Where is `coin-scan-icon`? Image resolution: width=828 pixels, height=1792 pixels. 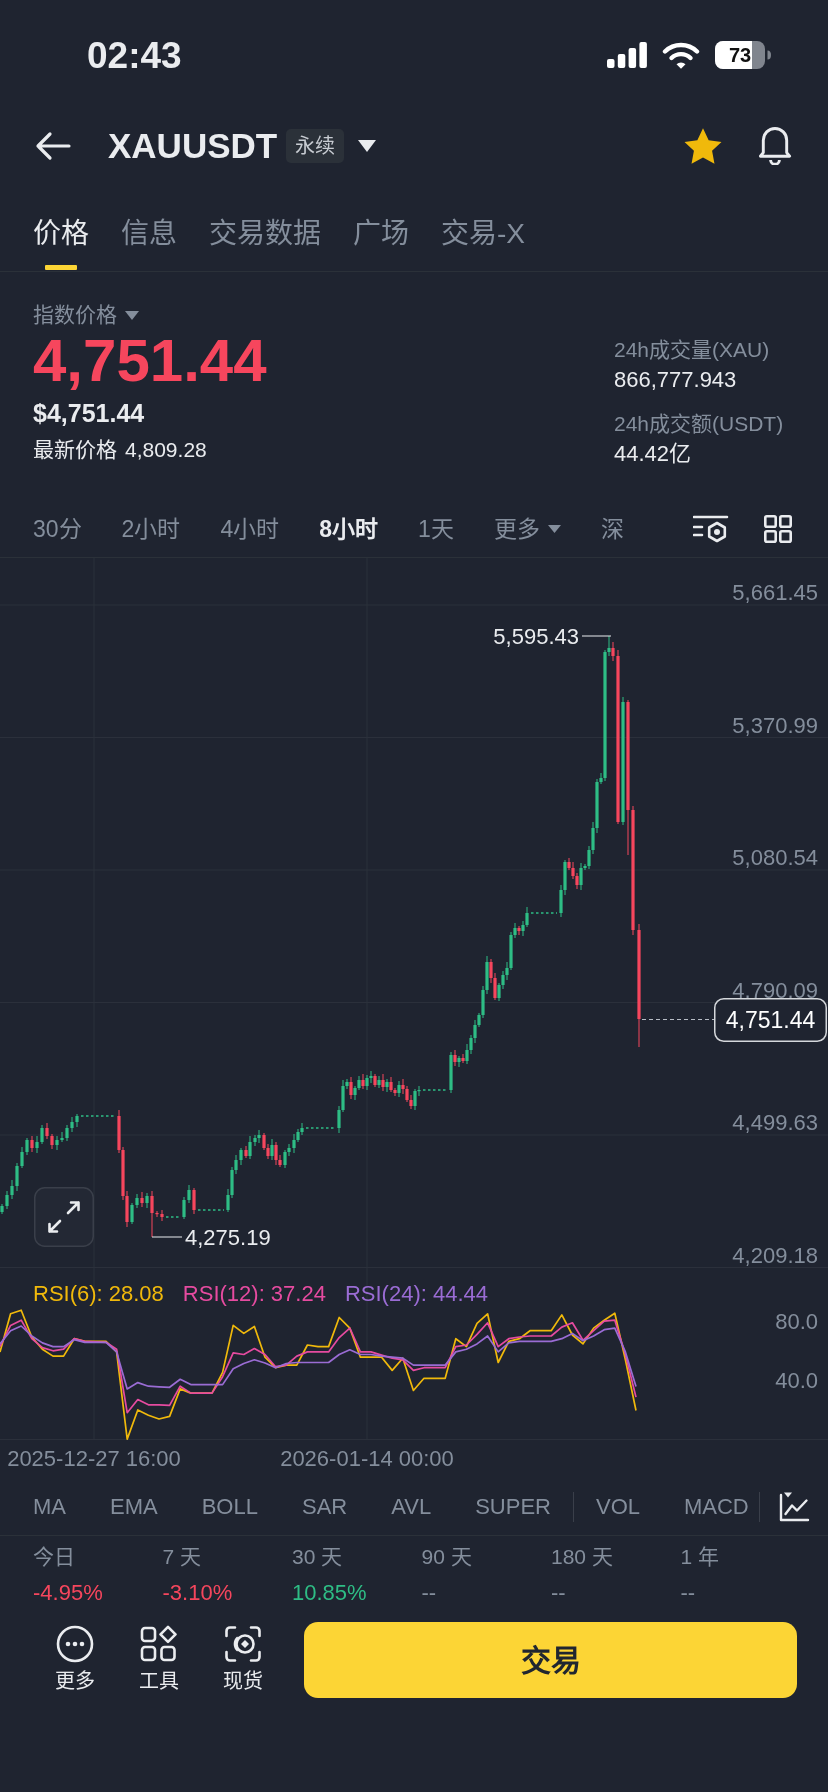
coin-scan-icon is located at coordinates (243, 1644).